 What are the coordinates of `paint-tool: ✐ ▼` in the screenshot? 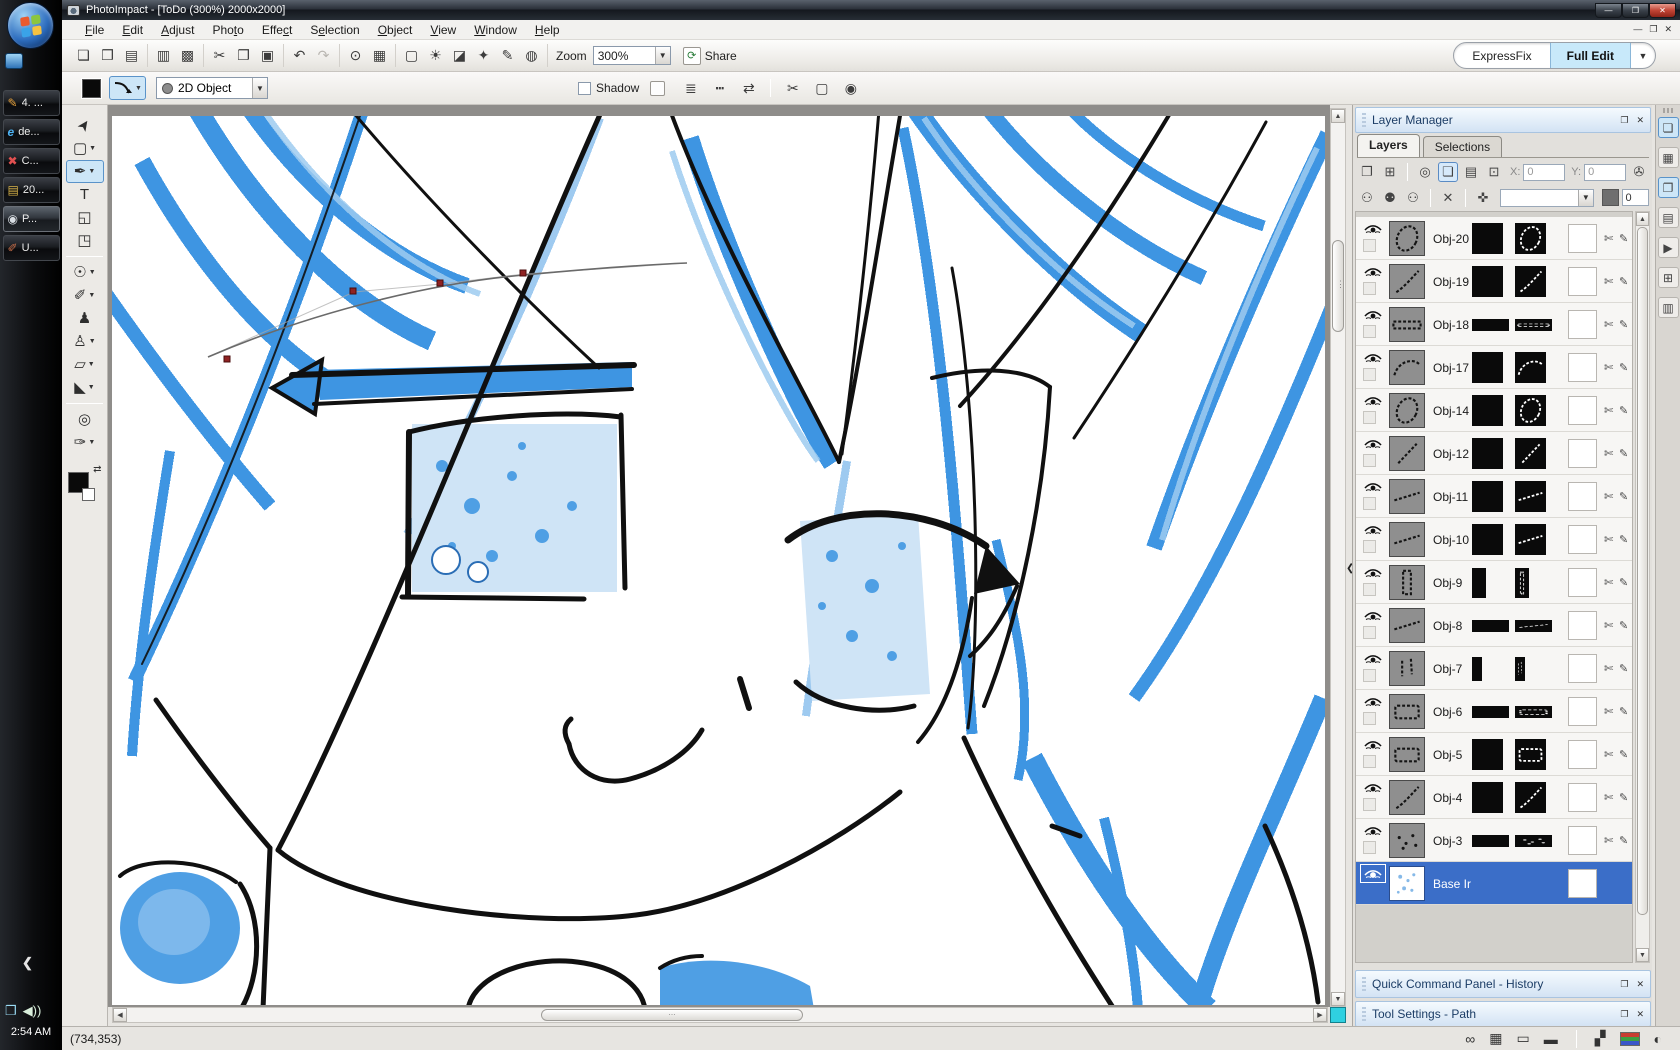 It's located at (85, 295).